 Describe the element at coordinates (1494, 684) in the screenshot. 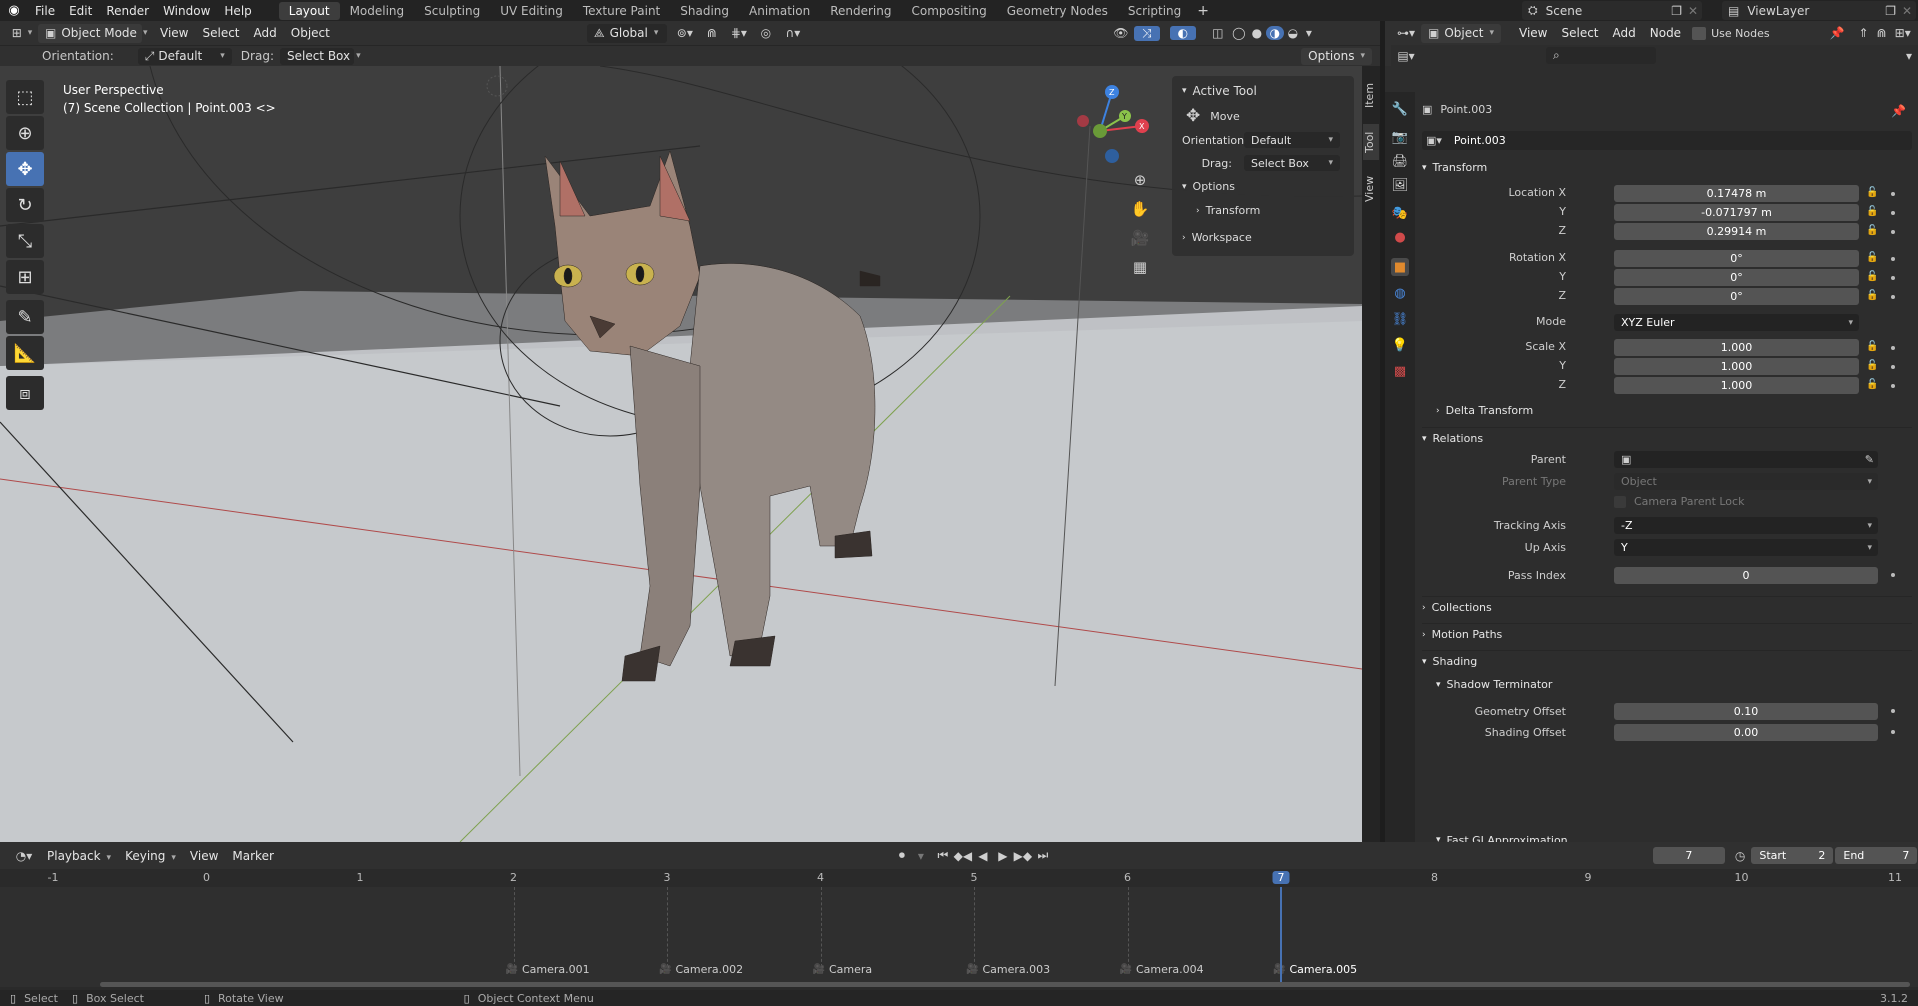

I see `shadow-terminator-subpanel: ▾ Shadow Terminator` at that location.